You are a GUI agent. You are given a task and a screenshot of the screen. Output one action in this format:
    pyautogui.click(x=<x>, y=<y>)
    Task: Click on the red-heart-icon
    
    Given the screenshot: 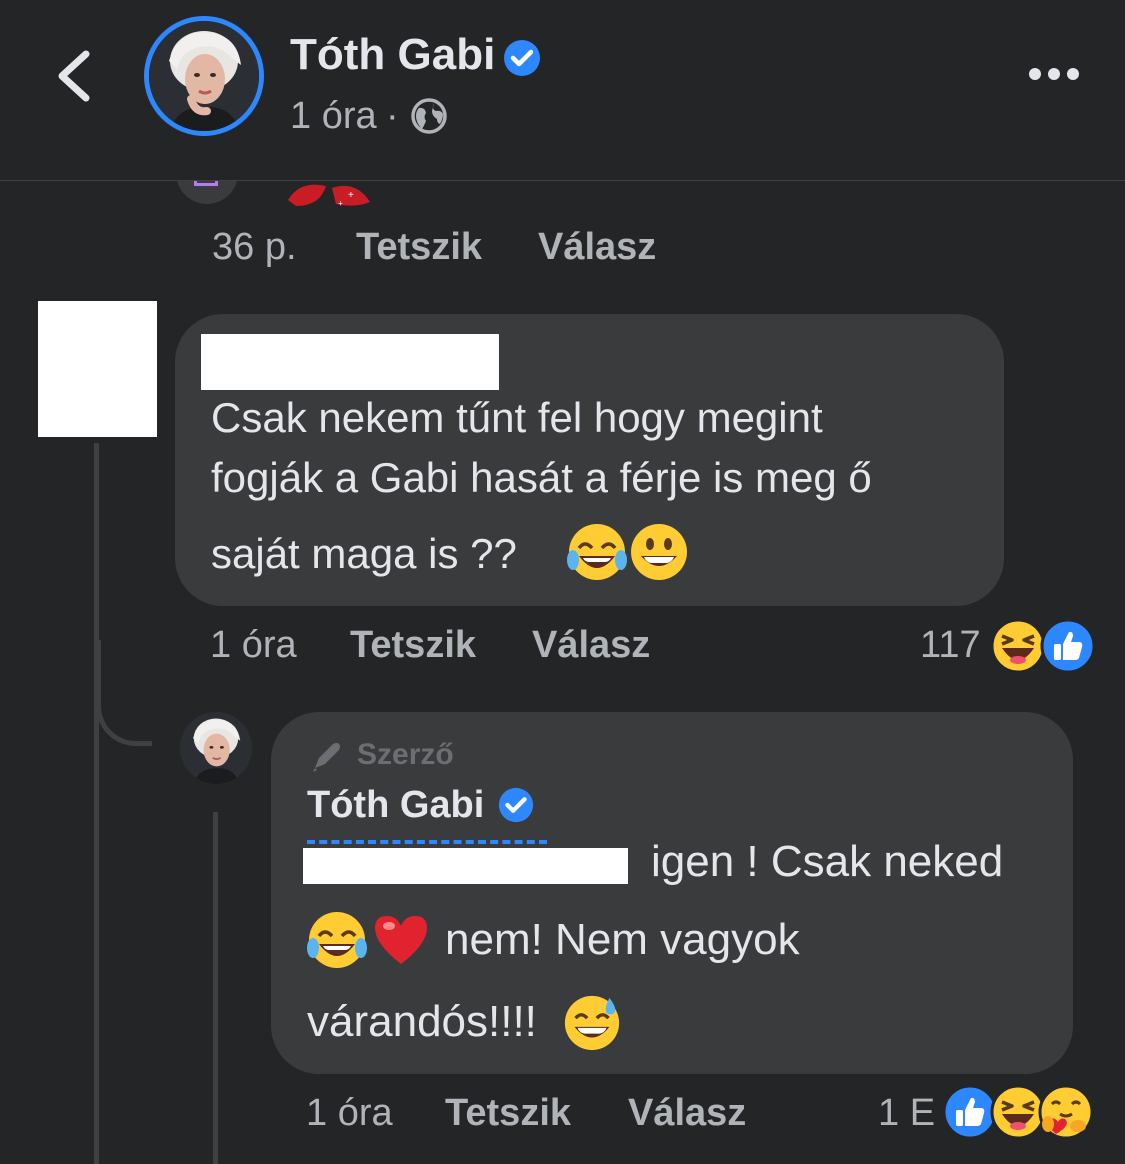 What is the action you would take?
    pyautogui.click(x=401, y=940)
    